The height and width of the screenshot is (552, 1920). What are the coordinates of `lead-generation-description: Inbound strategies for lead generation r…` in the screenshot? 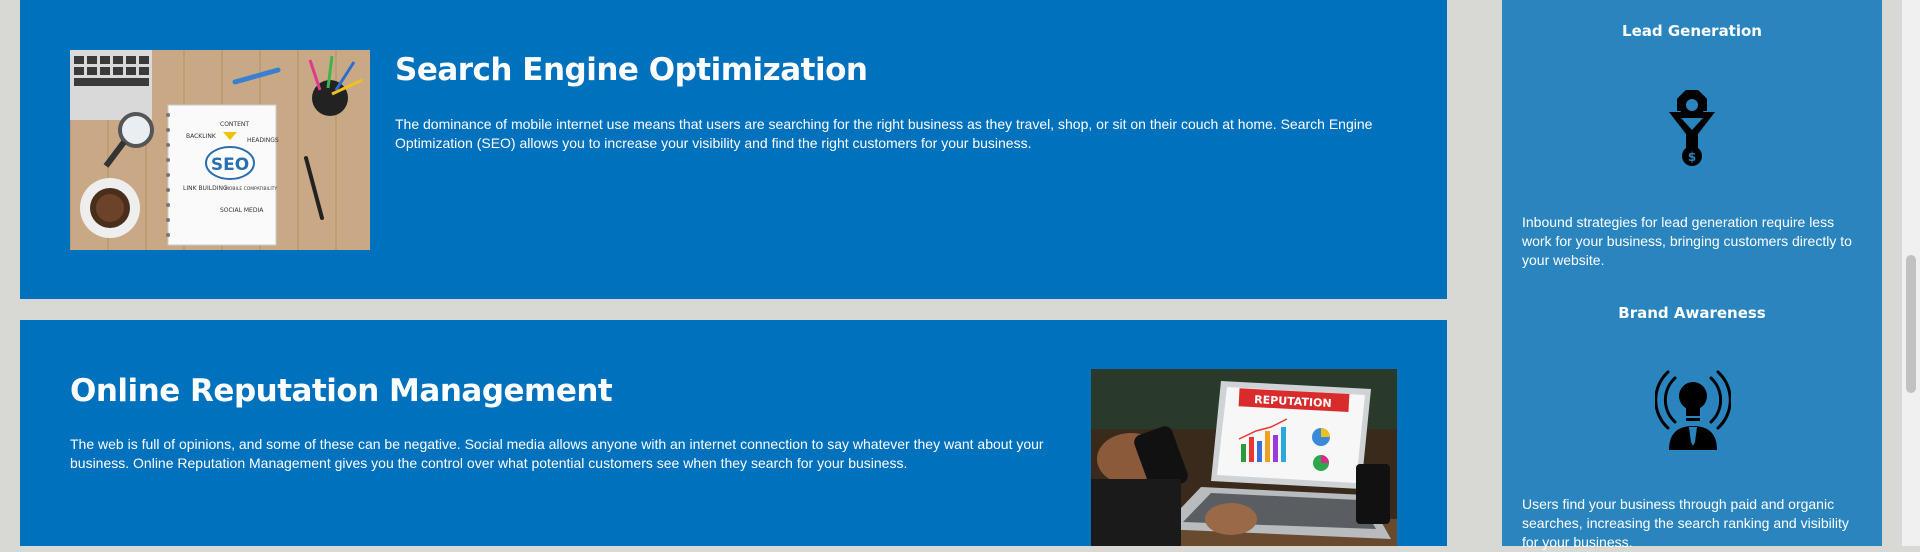 It's located at (1687, 241).